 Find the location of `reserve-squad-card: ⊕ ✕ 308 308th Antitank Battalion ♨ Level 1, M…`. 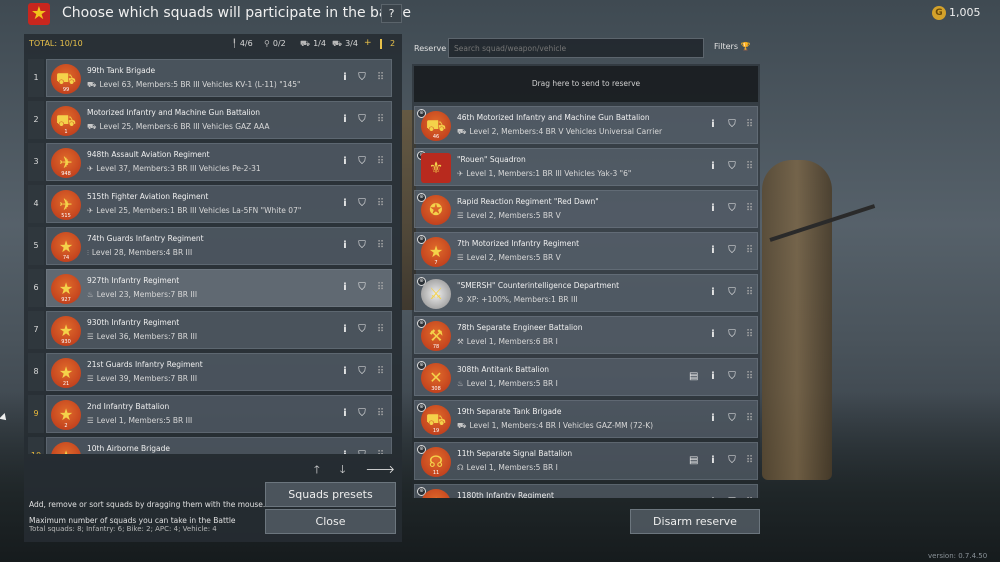

reserve-squad-card: ⊕ ✕ 308 308th Antitank Battalion ♨ Level 1, M… is located at coordinates (586, 377).